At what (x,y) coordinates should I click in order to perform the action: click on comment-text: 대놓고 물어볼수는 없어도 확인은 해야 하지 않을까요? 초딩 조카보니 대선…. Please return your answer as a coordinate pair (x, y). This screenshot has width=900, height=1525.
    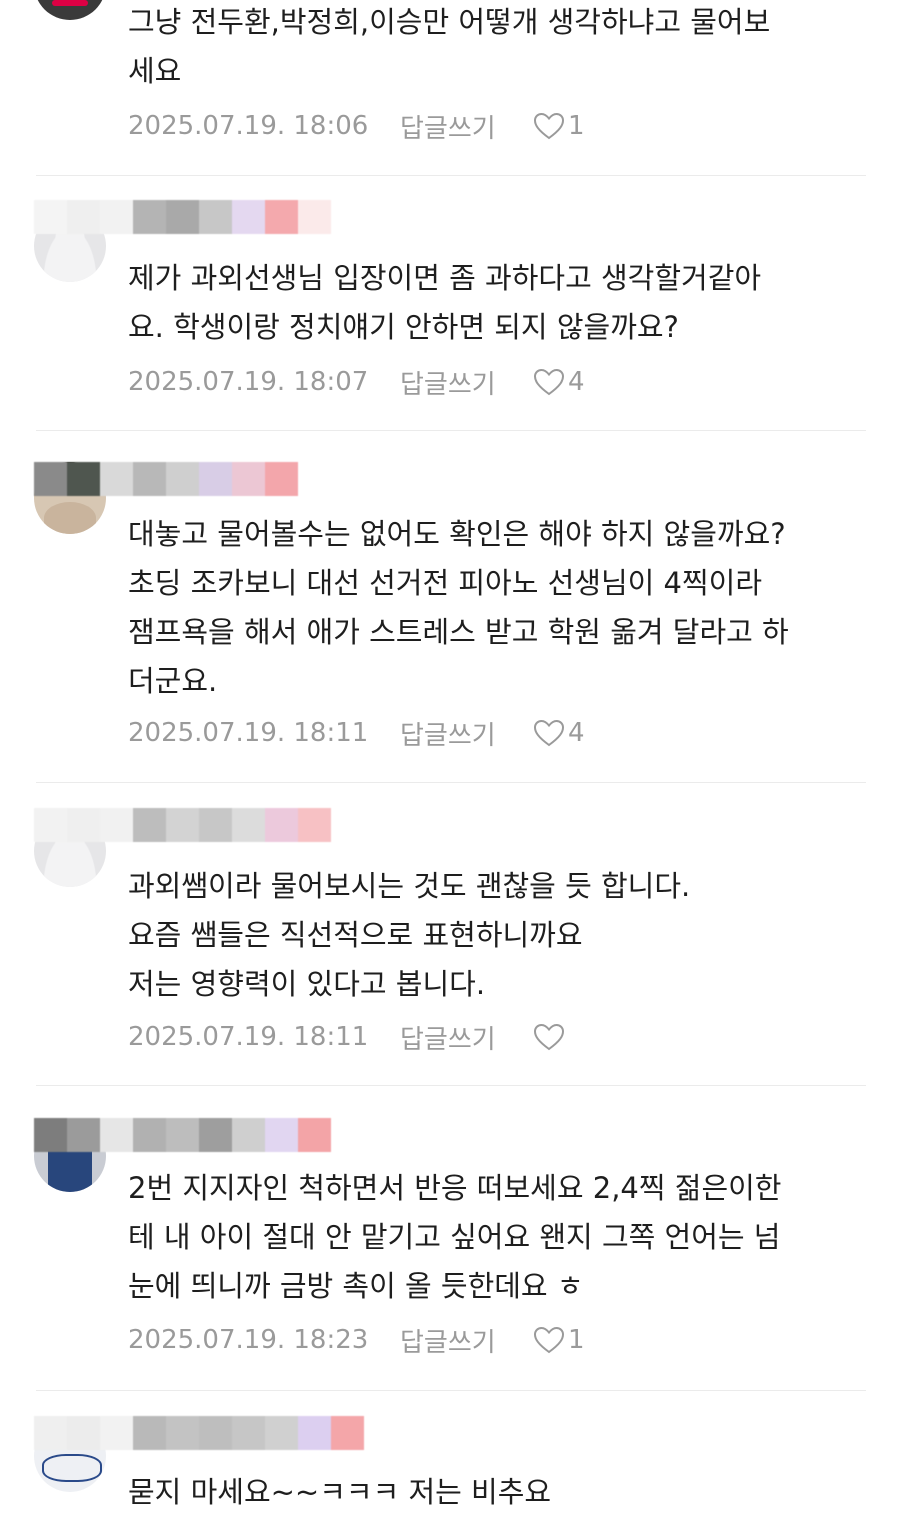
    Looking at the image, I should click on (458, 607).